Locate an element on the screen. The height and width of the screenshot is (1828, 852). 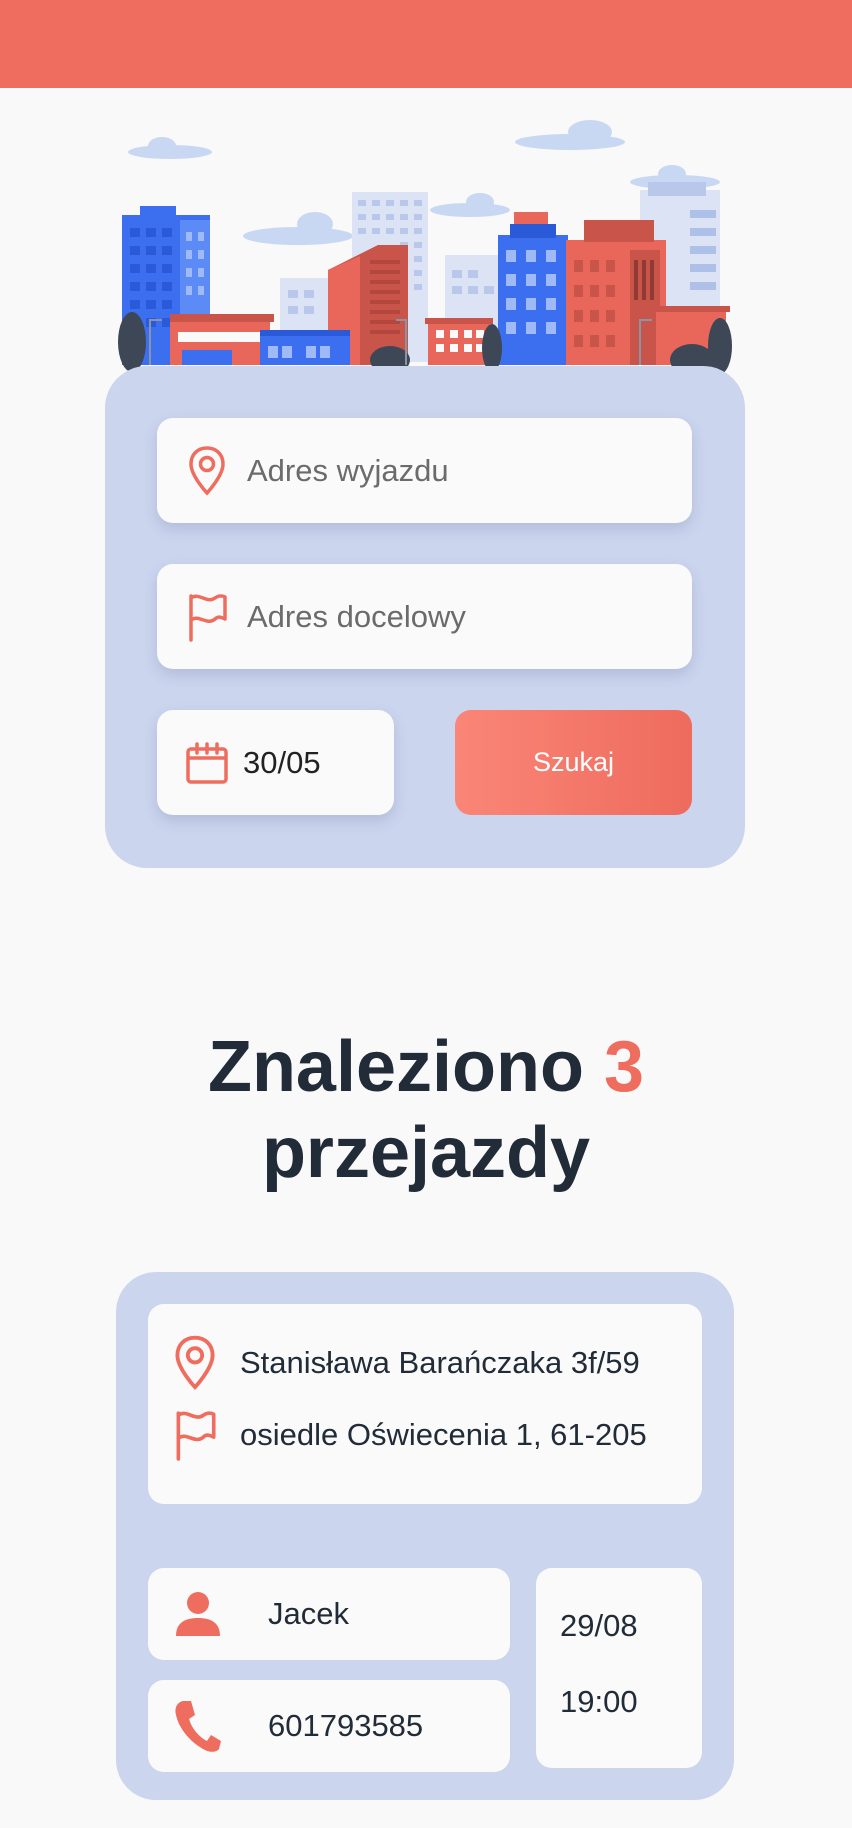
destination-address-input: Adres docelowy is located at coordinates (424, 616).